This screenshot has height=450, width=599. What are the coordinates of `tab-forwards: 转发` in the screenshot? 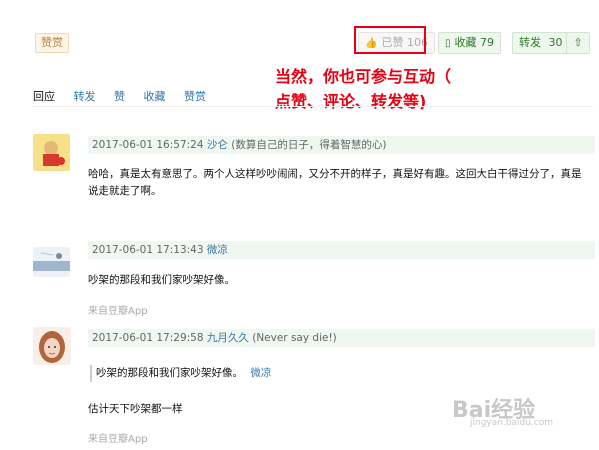 It's located at (85, 96).